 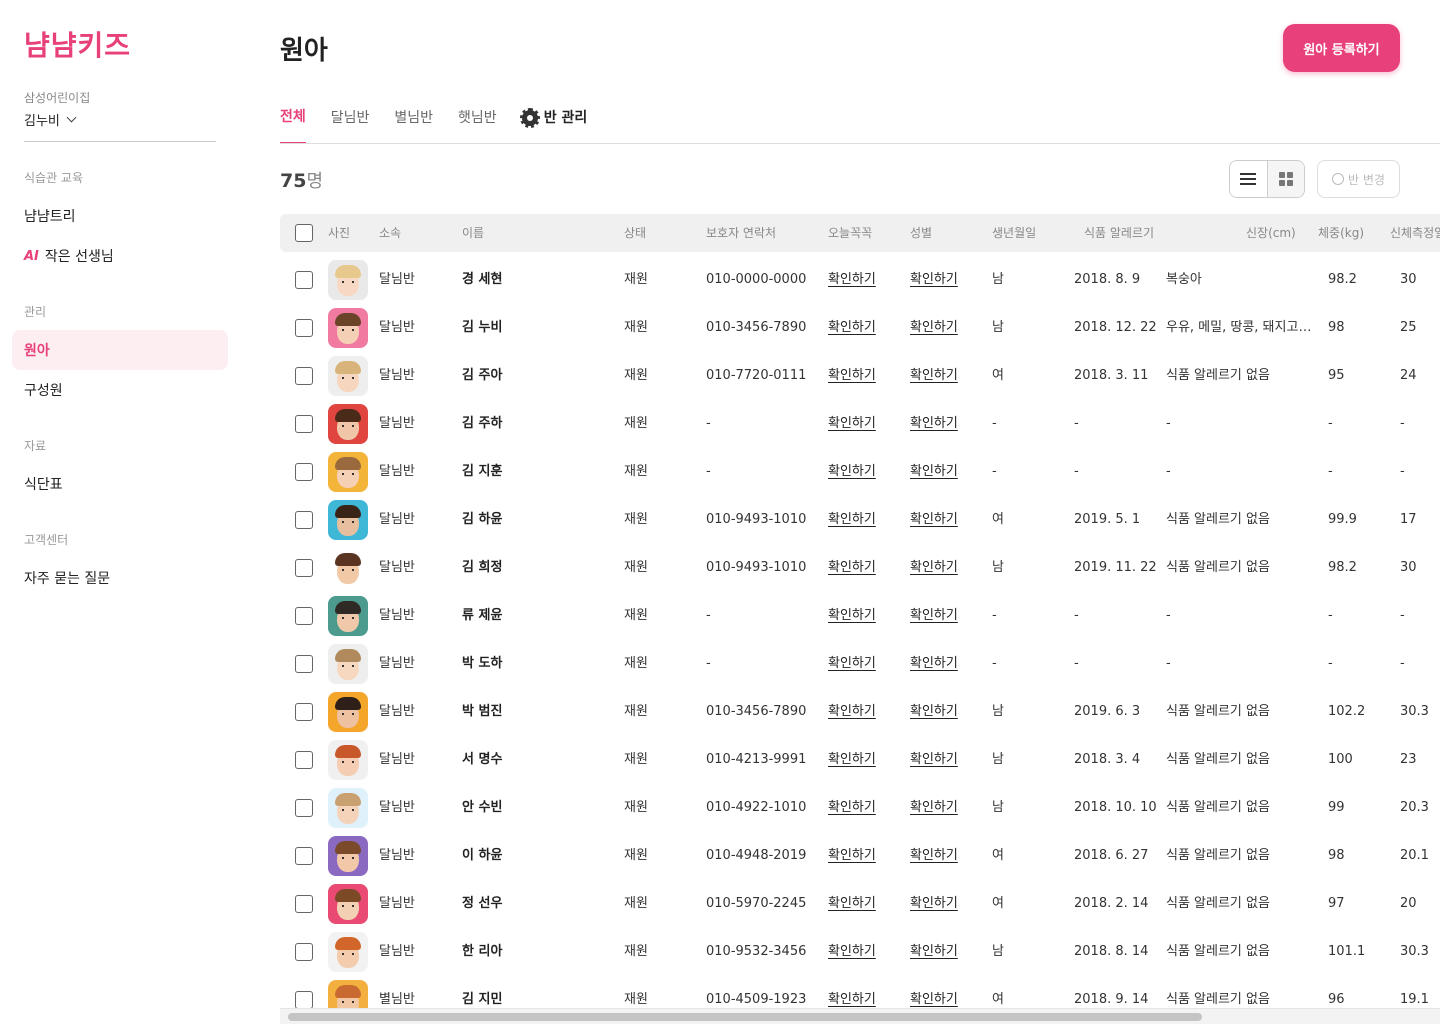 I want to click on table-row: 달님반 김 주하 재원 - 확인하기 확인하기 - - - - -, so click(x=860, y=424).